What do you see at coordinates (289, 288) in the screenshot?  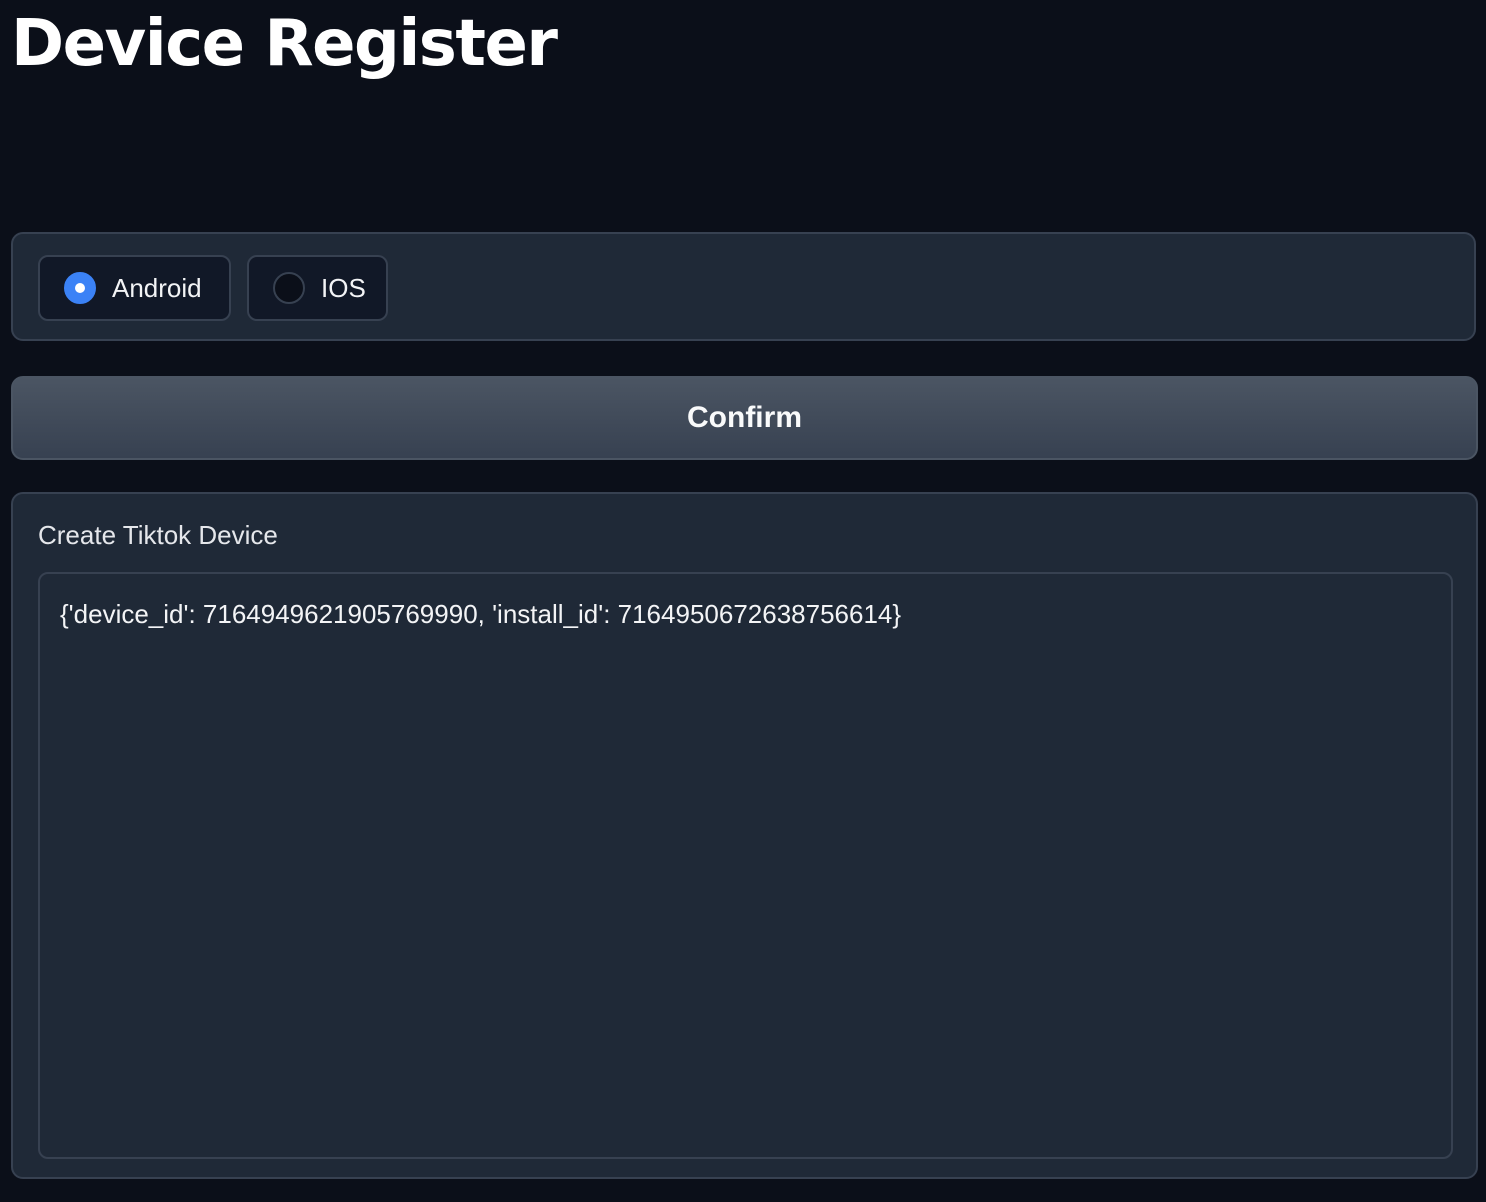 I see `radio-button-ios` at bounding box center [289, 288].